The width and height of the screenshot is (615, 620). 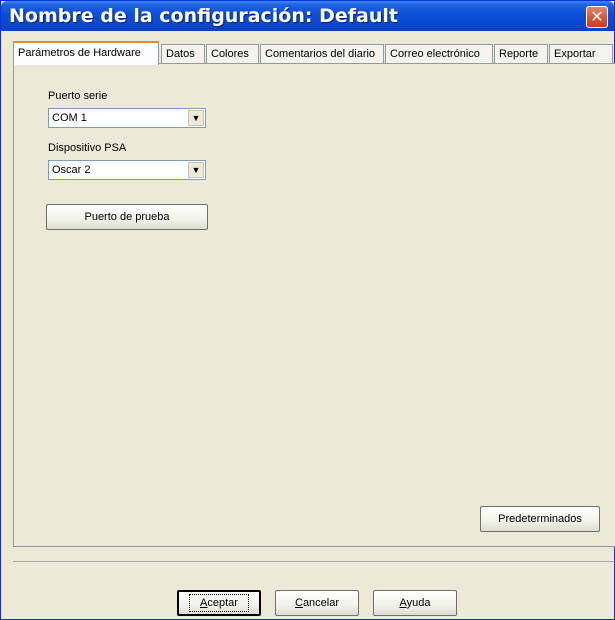 I want to click on title-bar: Nombre de la configuración: Default ✕, so click(x=307, y=16).